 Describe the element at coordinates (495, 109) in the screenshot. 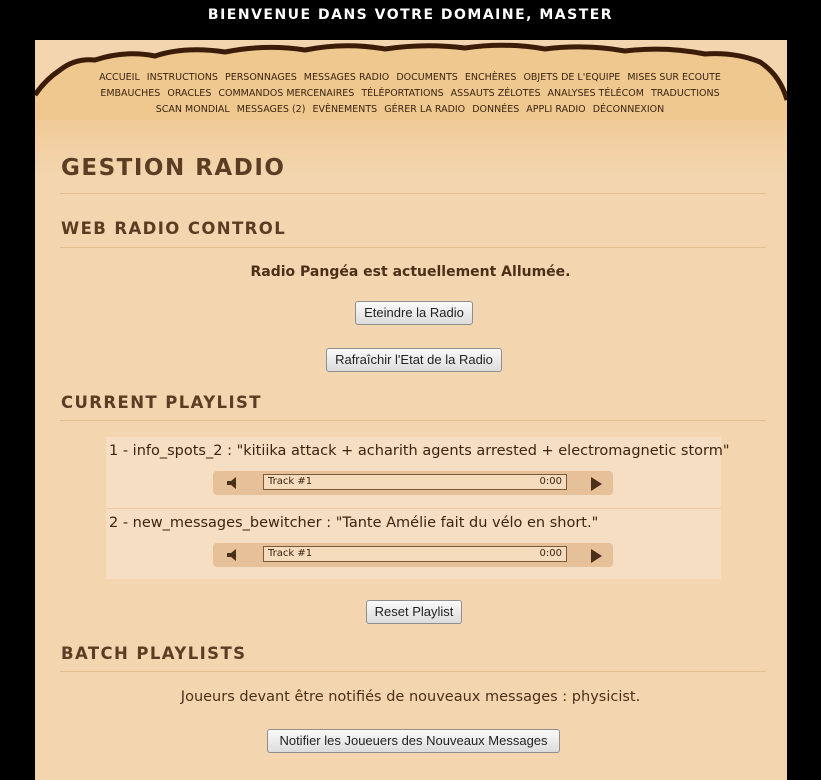

I see `nav-donnees: DONNÉES` at that location.